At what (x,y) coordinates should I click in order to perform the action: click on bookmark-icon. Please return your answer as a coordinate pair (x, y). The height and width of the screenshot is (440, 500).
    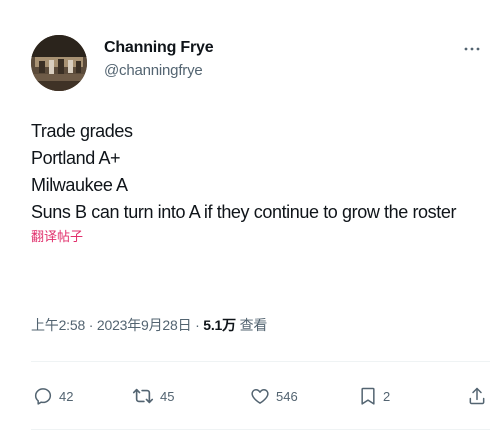
    Looking at the image, I should click on (368, 396).